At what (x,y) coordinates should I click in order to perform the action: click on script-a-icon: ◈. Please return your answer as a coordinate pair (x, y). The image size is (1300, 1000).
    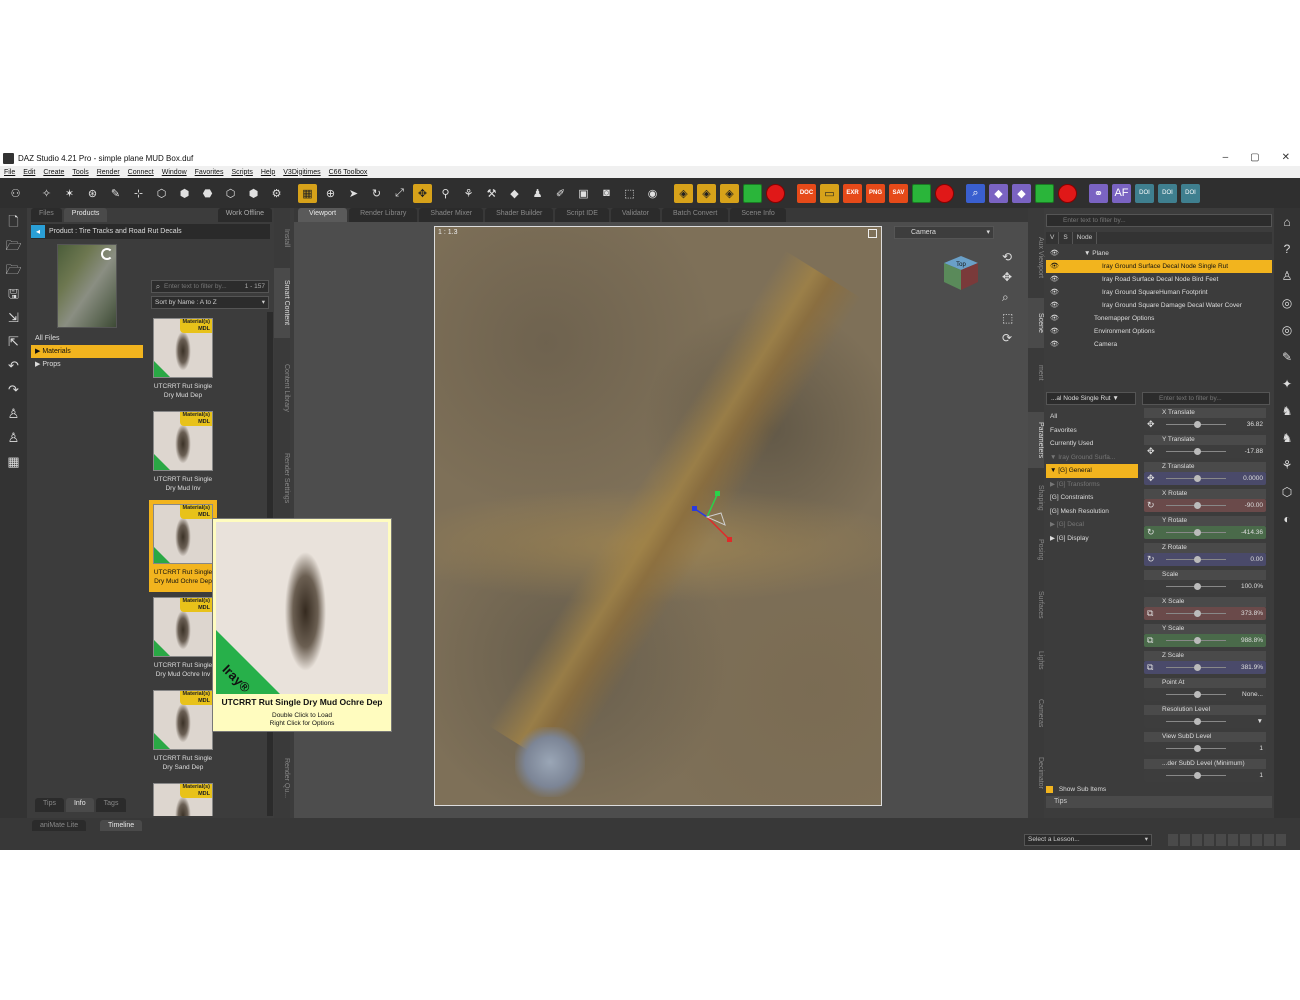
    Looking at the image, I should click on (683, 193).